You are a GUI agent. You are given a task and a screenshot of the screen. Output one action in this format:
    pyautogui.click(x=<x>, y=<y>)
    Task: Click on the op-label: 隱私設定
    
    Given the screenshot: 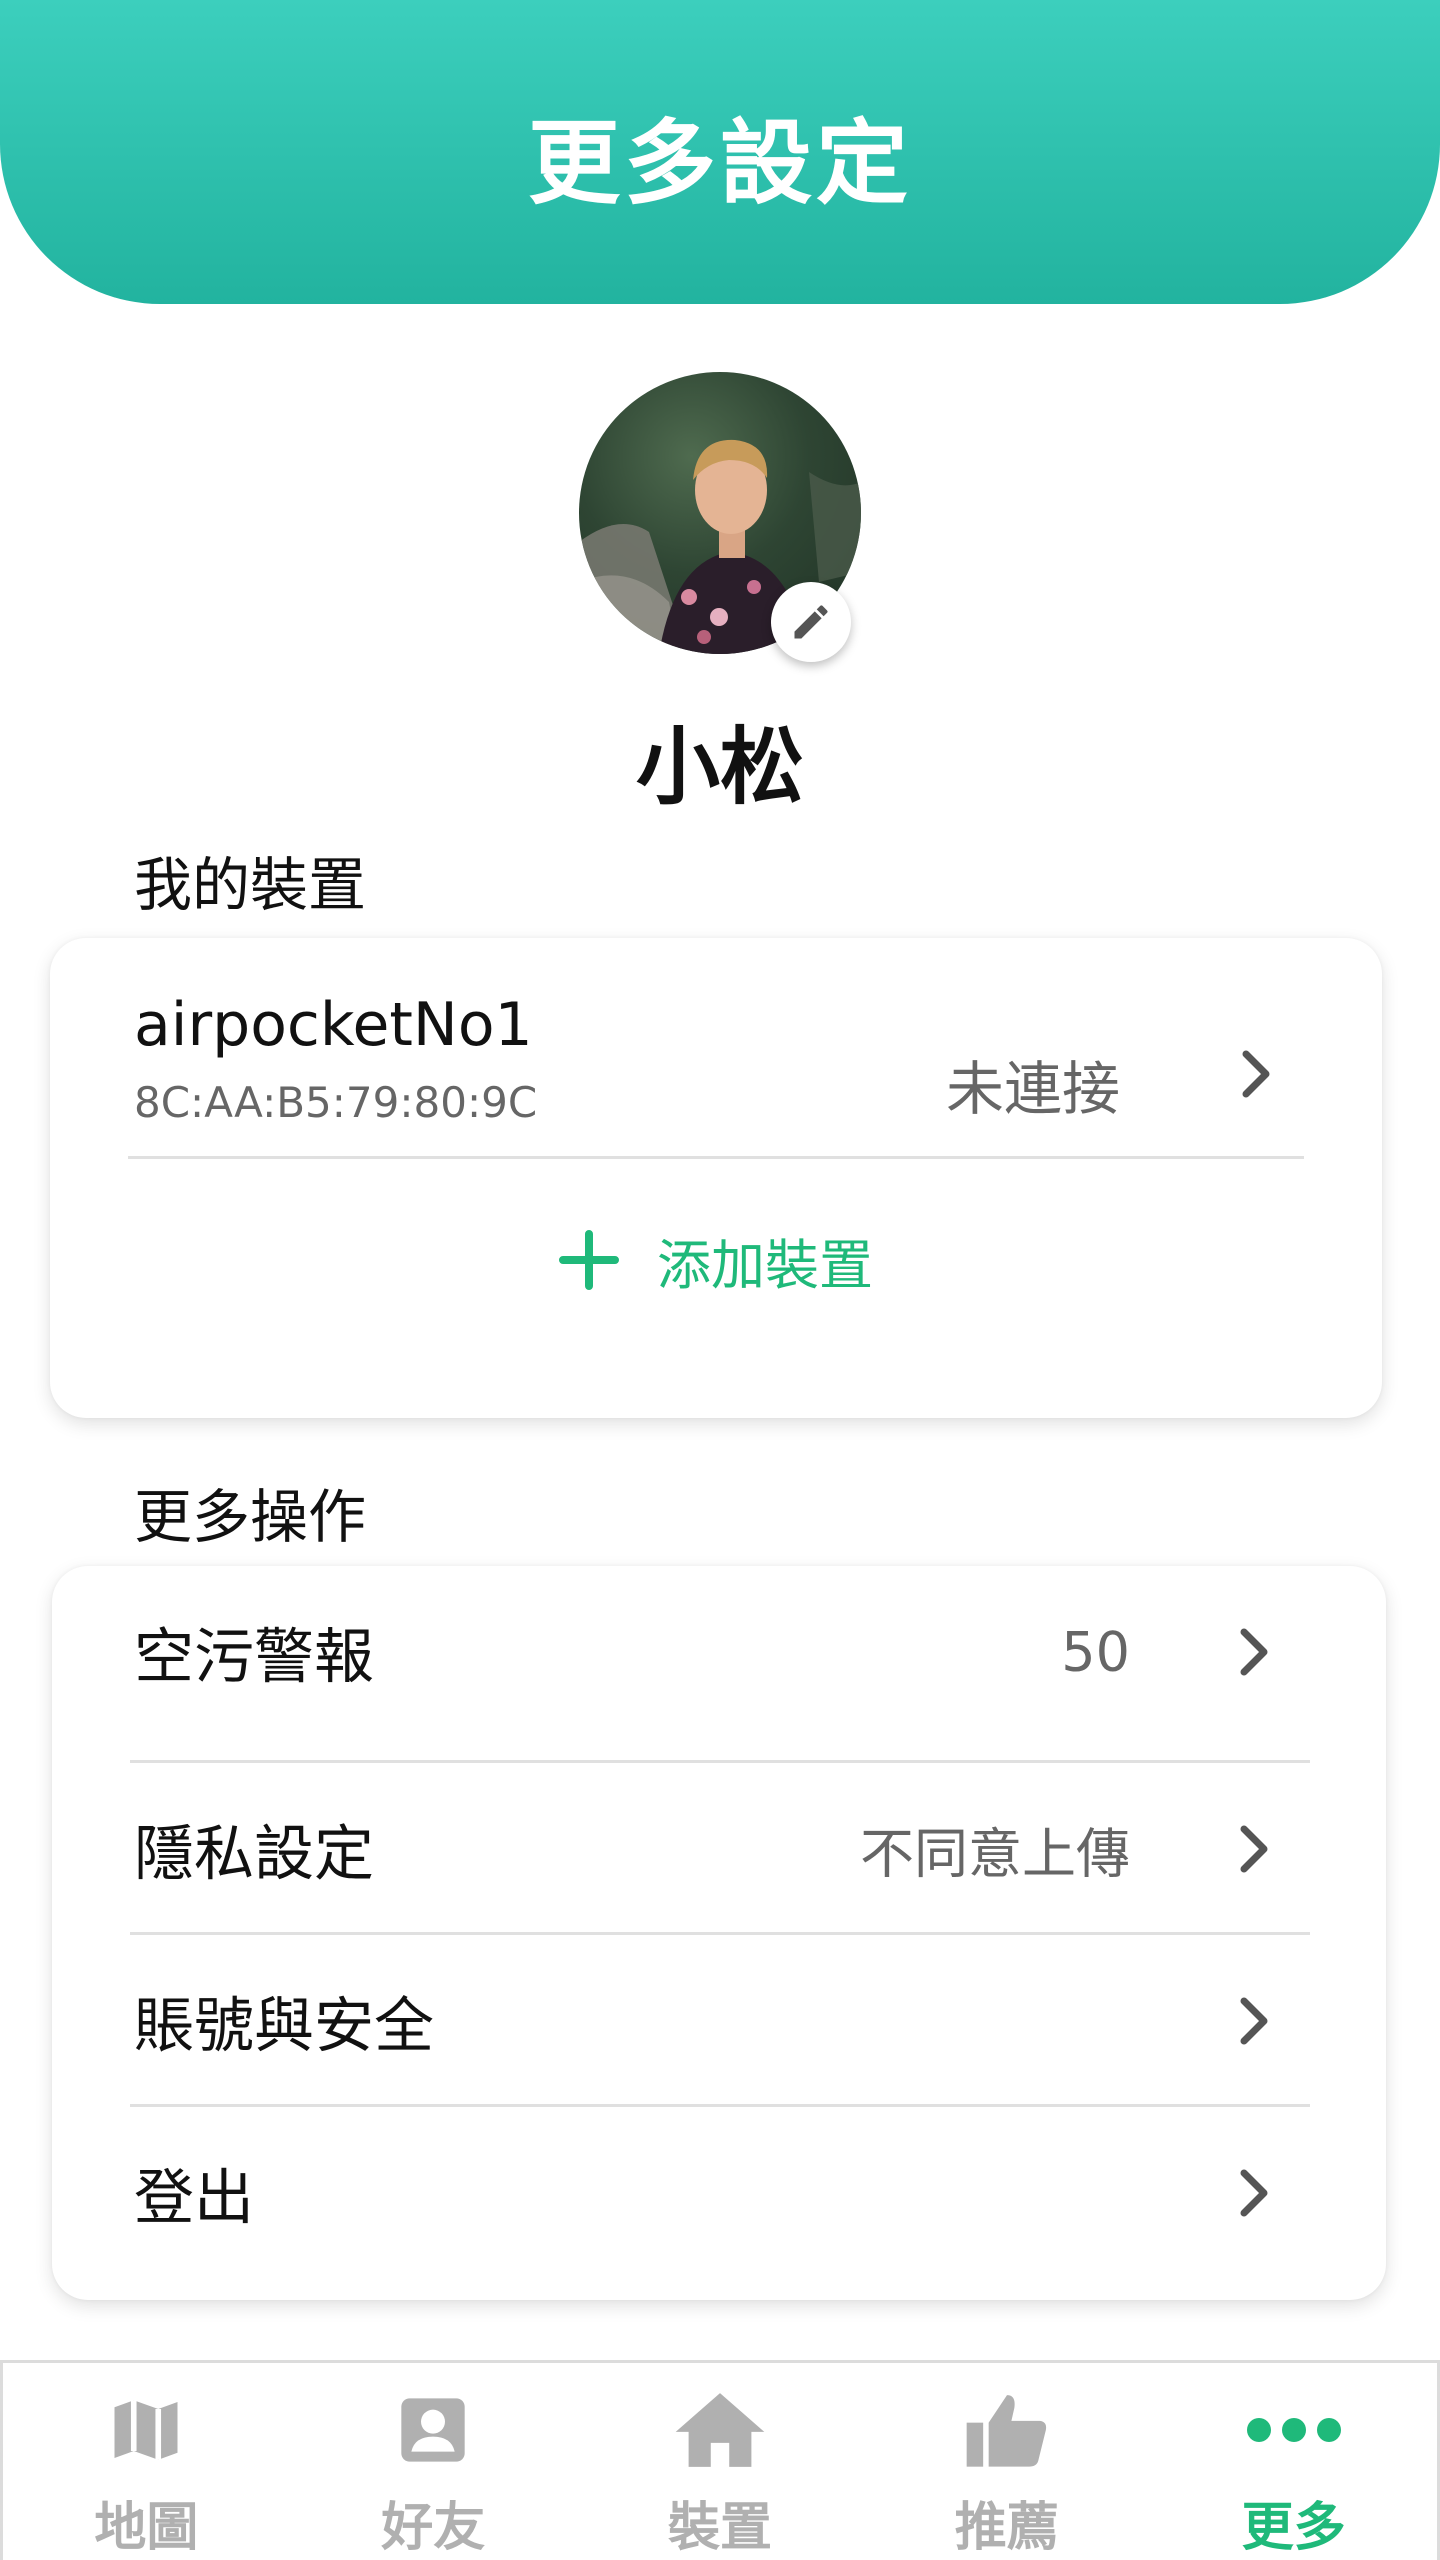 What is the action you would take?
    pyautogui.click(x=254, y=1854)
    